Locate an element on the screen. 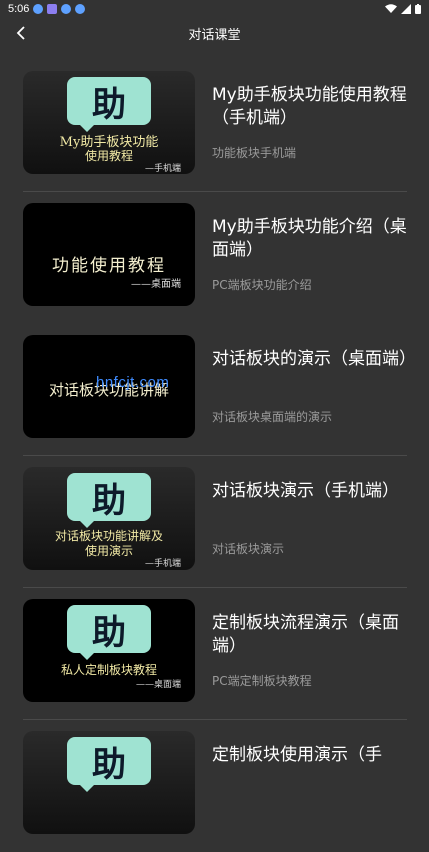 This screenshot has width=429, height=852. status-left: 5:06 is located at coordinates (47, 9).